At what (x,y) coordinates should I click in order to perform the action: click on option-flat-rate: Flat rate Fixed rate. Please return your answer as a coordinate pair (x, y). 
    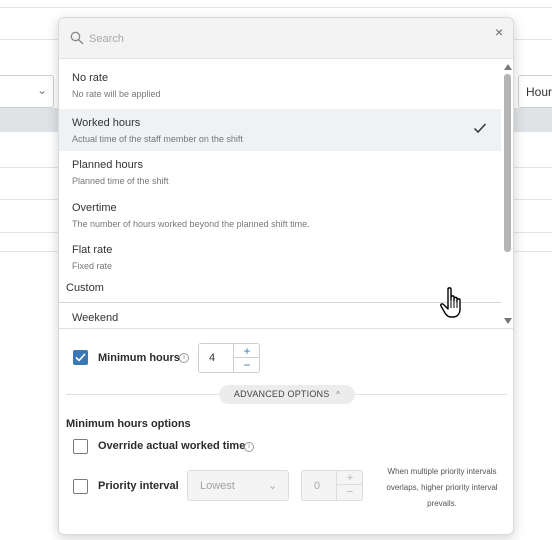
    Looking at the image, I should click on (280, 256).